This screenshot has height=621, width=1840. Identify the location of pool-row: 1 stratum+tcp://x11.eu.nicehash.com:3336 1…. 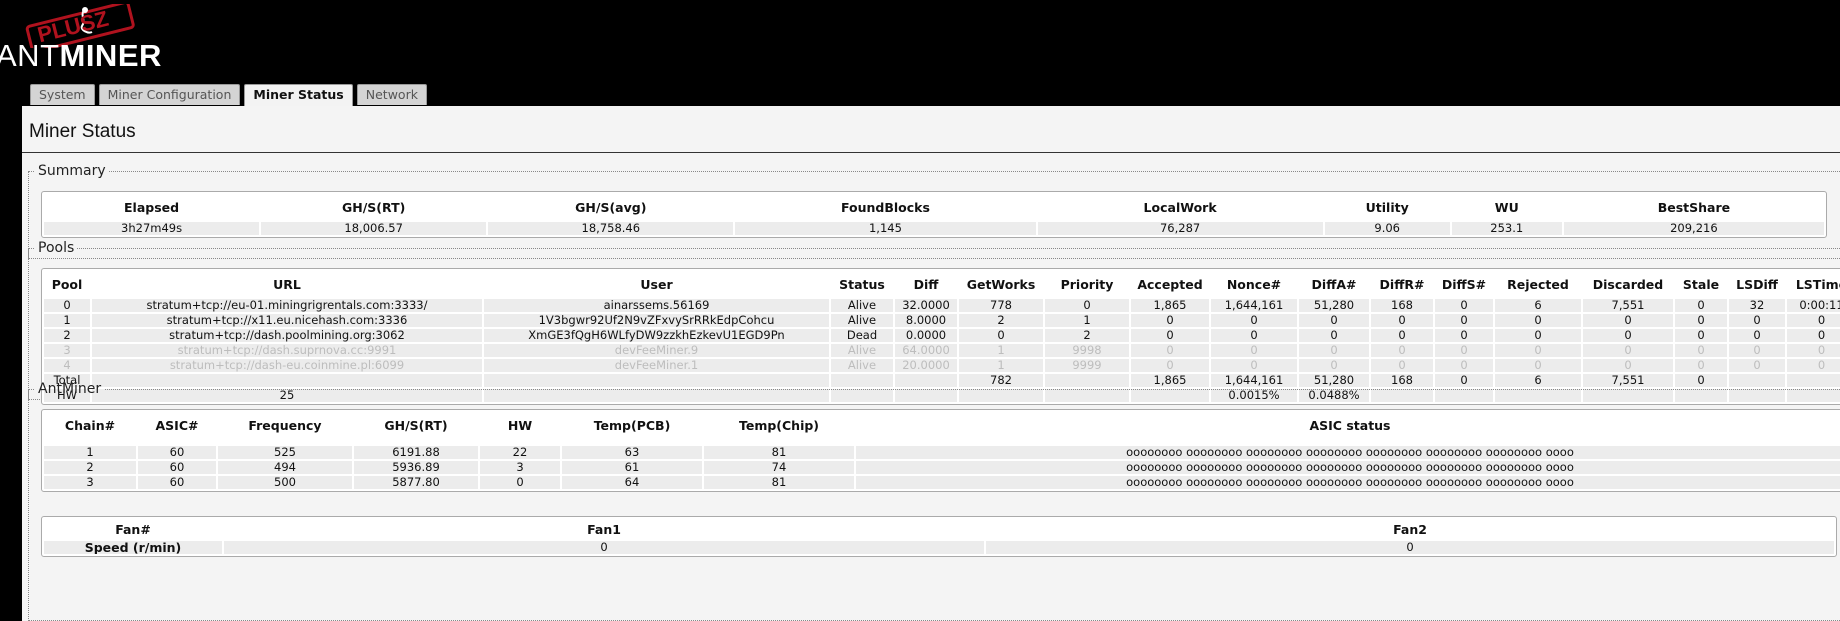
(942, 320).